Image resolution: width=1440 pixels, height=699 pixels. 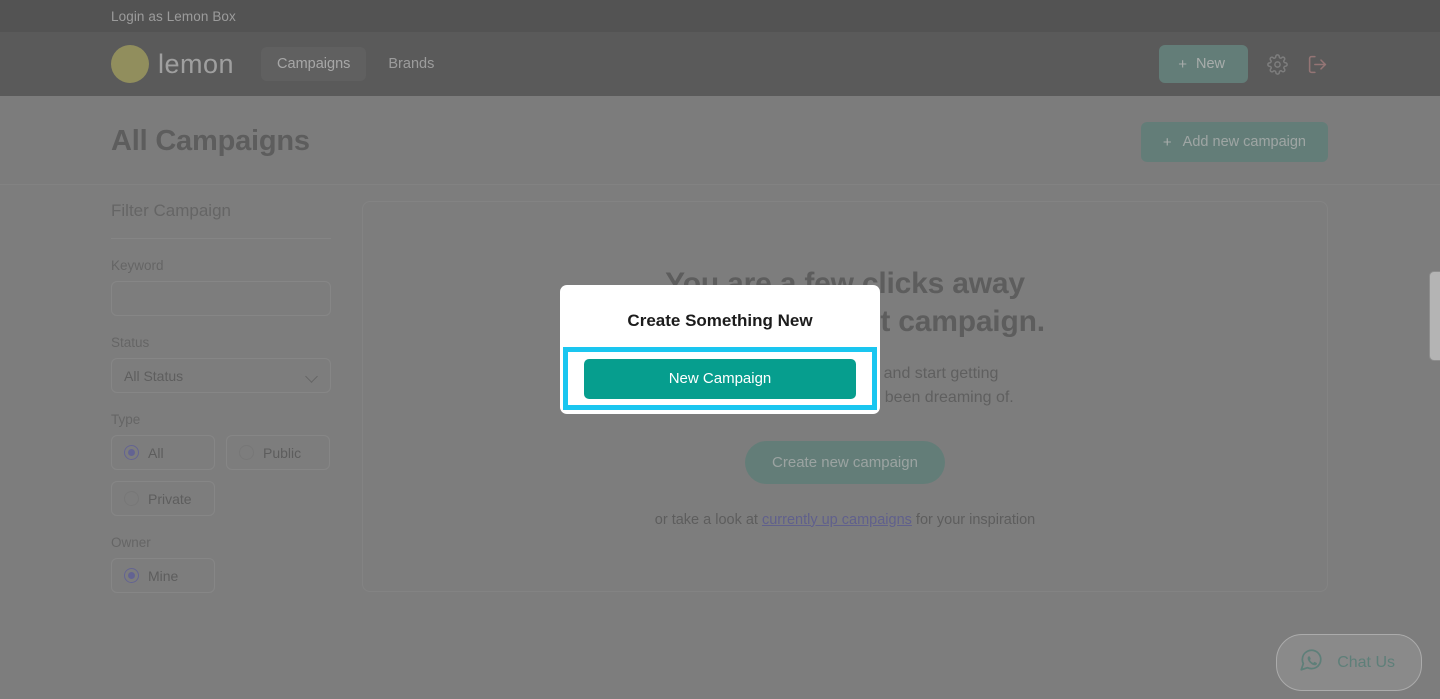 I want to click on new-campaign-button: New Campaign, so click(x=720, y=378).